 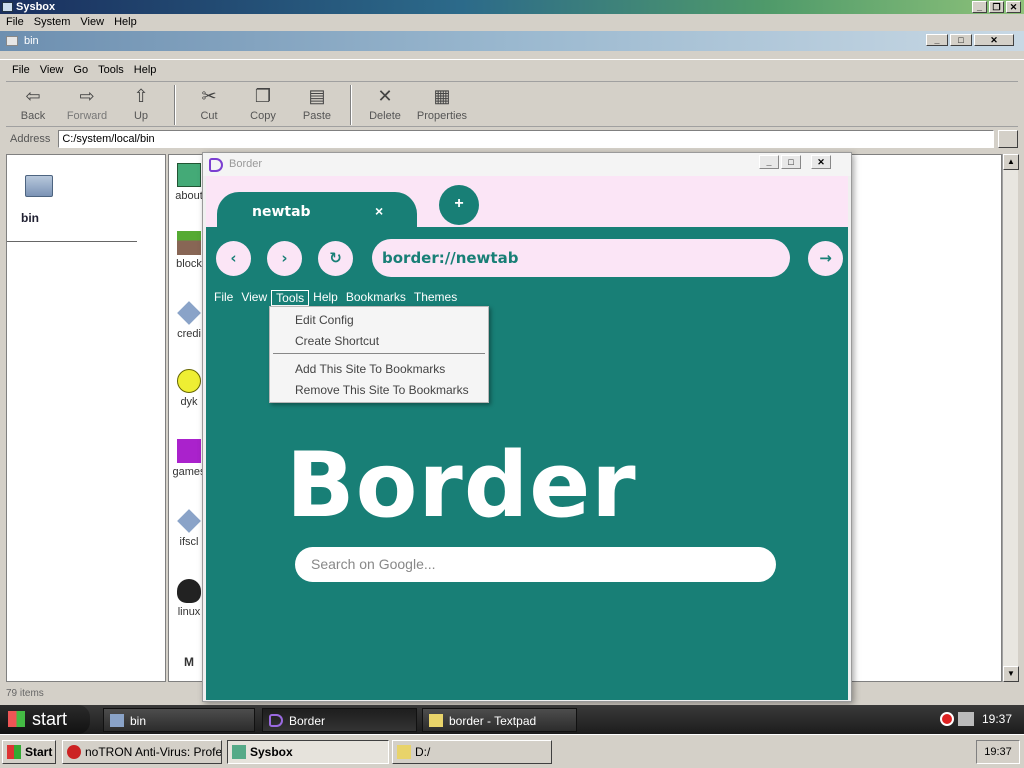 I want to click on copy-label: Copy, so click(x=263, y=116).